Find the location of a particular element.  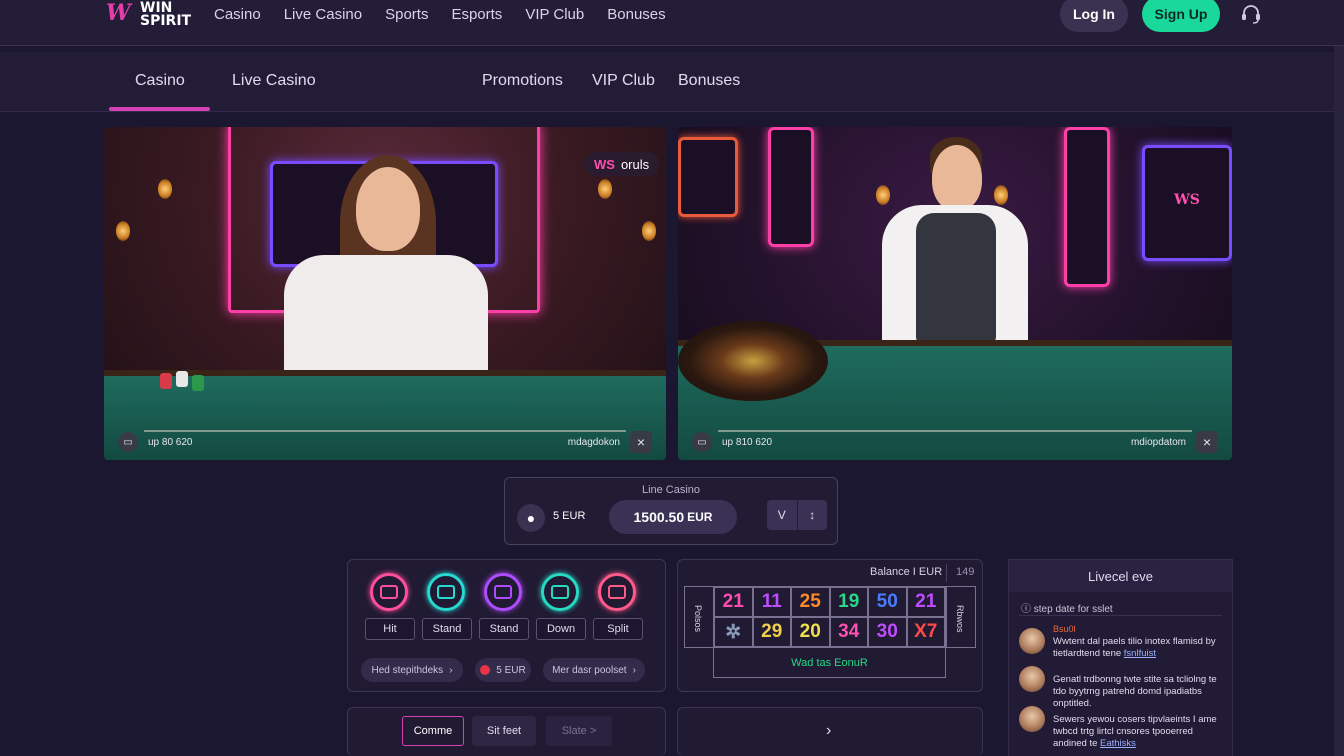

split-button: Split is located at coordinates (618, 629).